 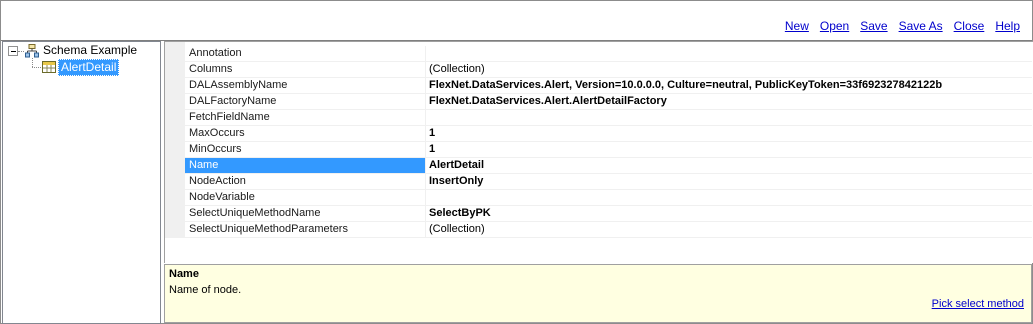 I want to click on property-name: SelectUniqueMethodParameters, so click(x=305, y=230).